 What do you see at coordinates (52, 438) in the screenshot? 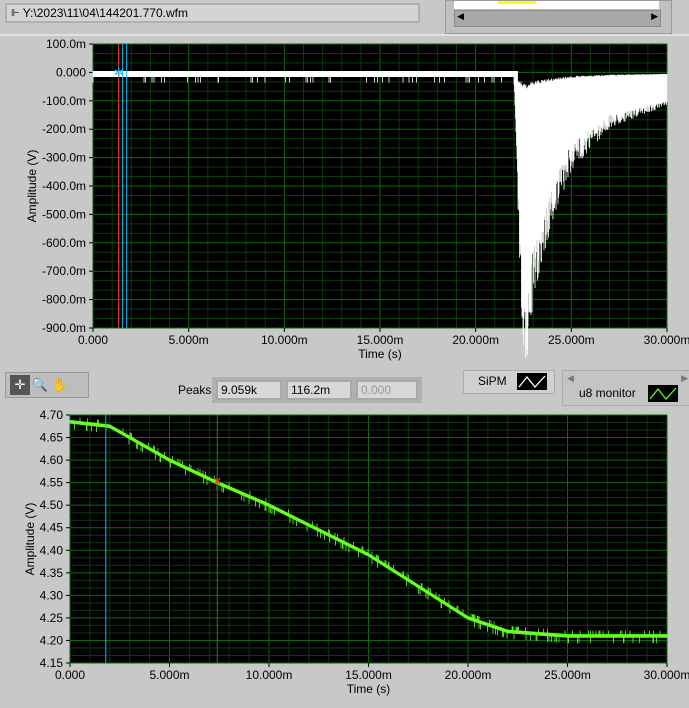
I see `y-tick-label: 4.65` at bounding box center [52, 438].